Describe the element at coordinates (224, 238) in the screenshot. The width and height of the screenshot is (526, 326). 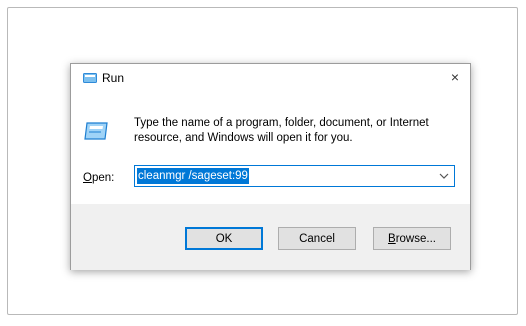
I see `ok-button: OK` at that location.